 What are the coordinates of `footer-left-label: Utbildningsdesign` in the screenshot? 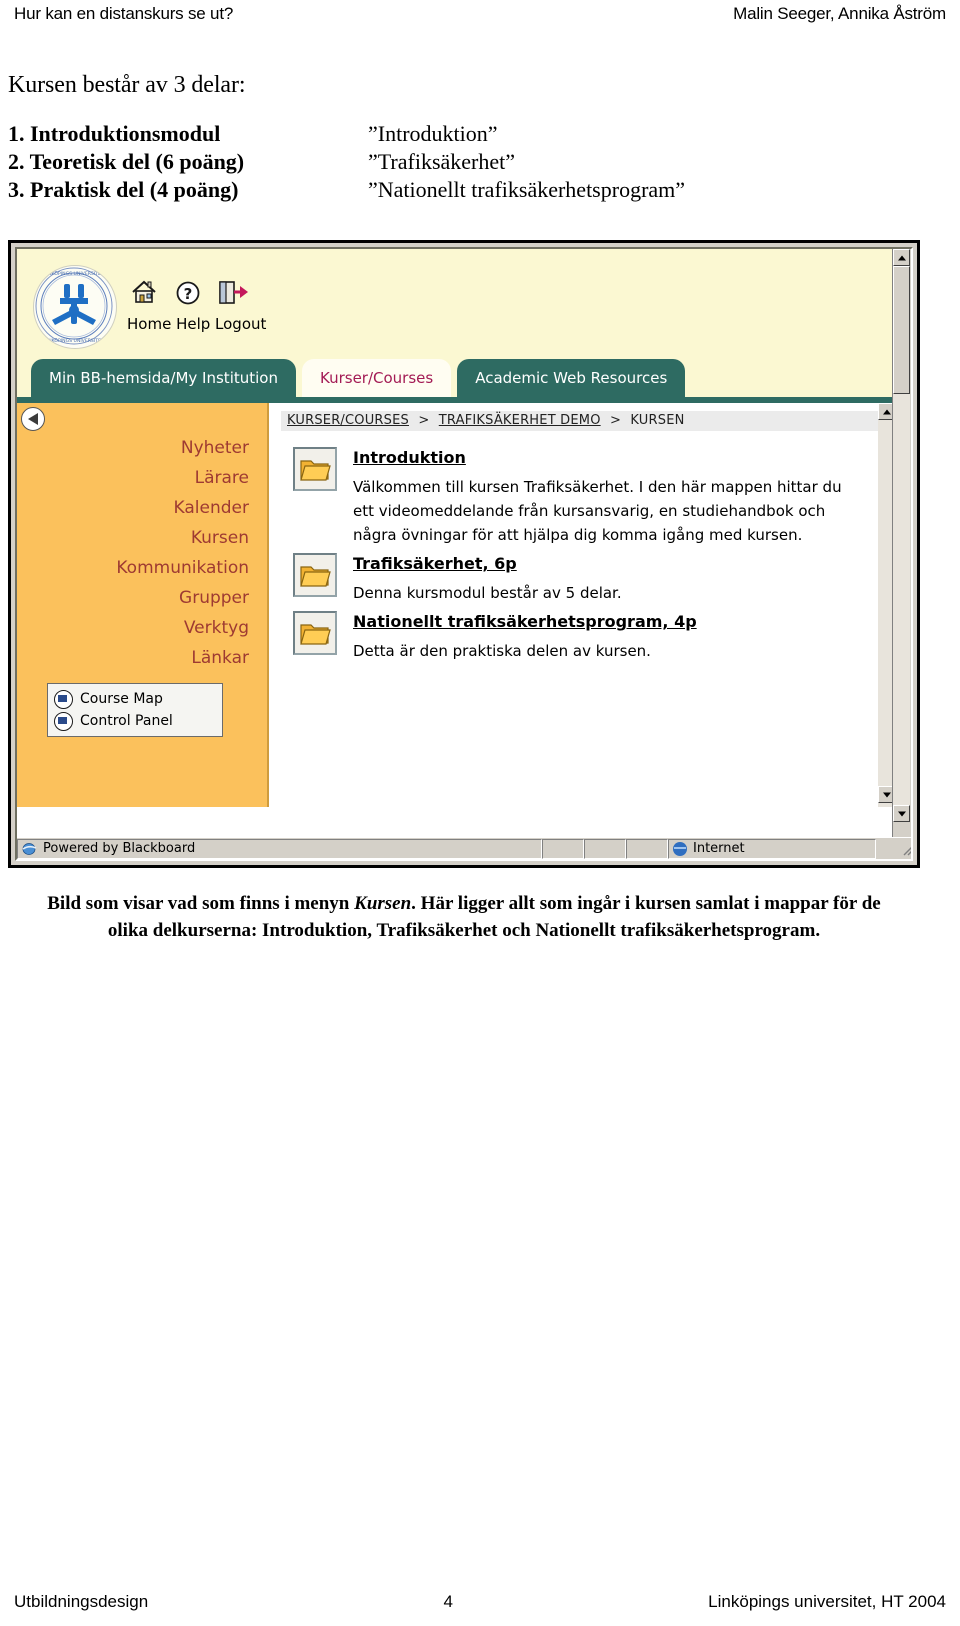 It's located at (81, 1601).